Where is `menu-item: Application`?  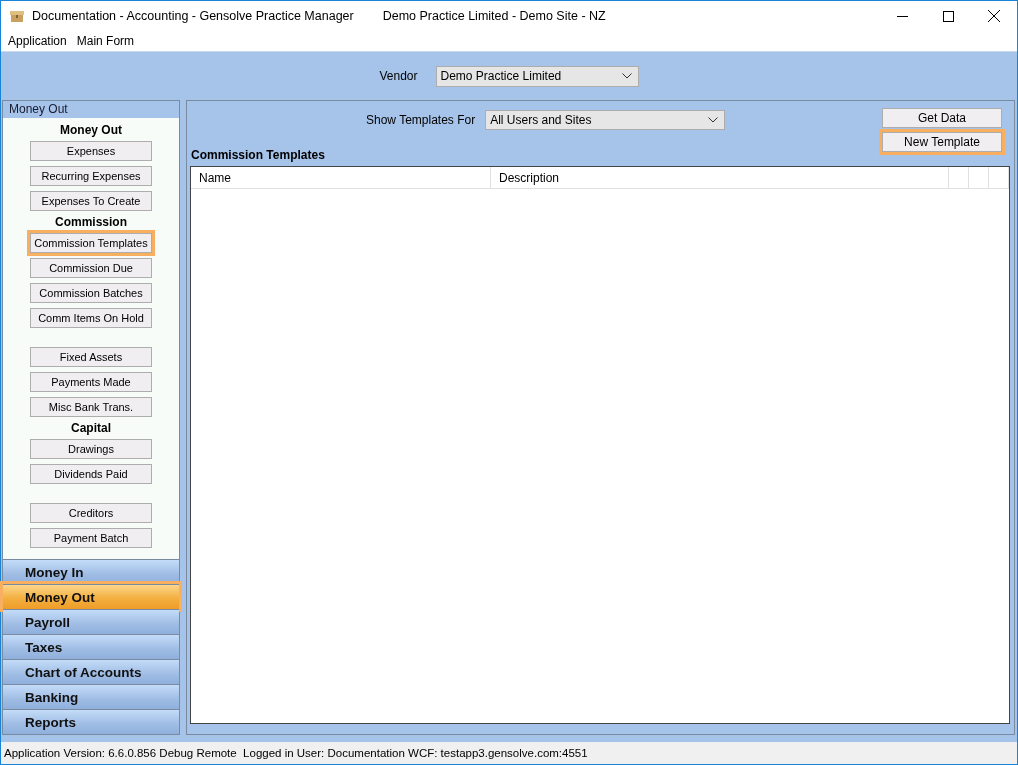 menu-item: Application is located at coordinates (39, 41).